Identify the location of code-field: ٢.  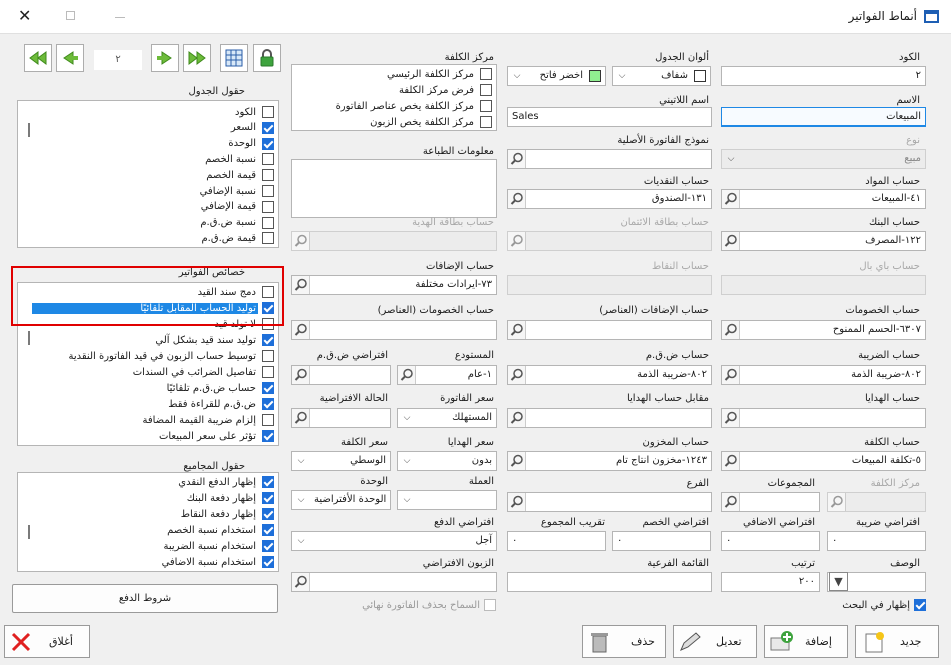
(823, 76).